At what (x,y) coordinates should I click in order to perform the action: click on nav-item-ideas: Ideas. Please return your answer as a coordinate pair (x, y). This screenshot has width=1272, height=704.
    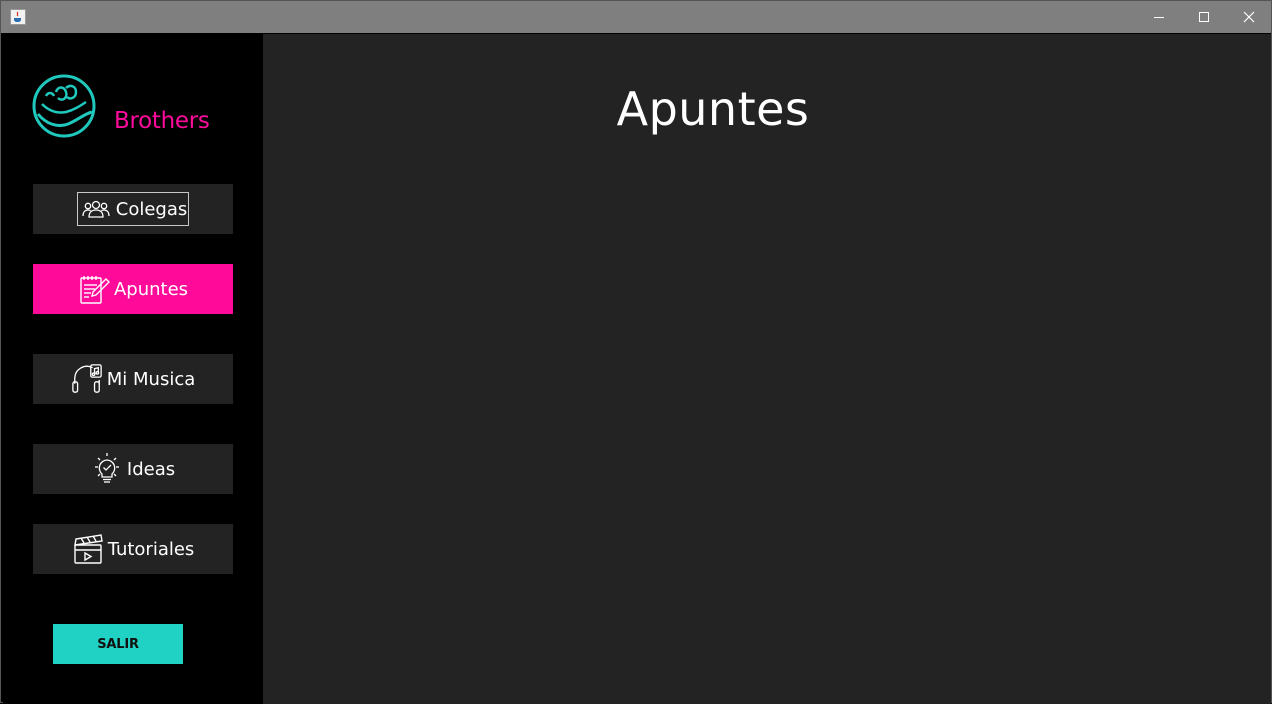
    Looking at the image, I should click on (133, 469).